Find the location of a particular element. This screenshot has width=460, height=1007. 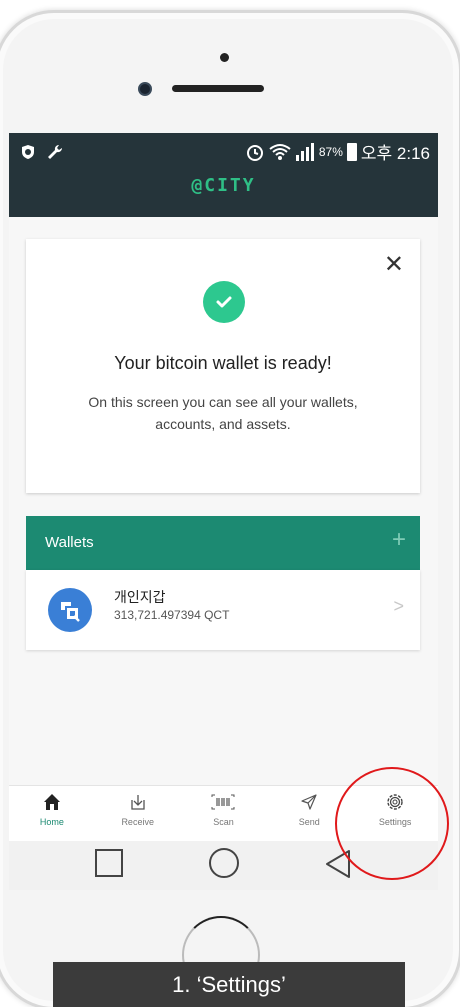

add-wallet-button: + is located at coordinates (399, 540).